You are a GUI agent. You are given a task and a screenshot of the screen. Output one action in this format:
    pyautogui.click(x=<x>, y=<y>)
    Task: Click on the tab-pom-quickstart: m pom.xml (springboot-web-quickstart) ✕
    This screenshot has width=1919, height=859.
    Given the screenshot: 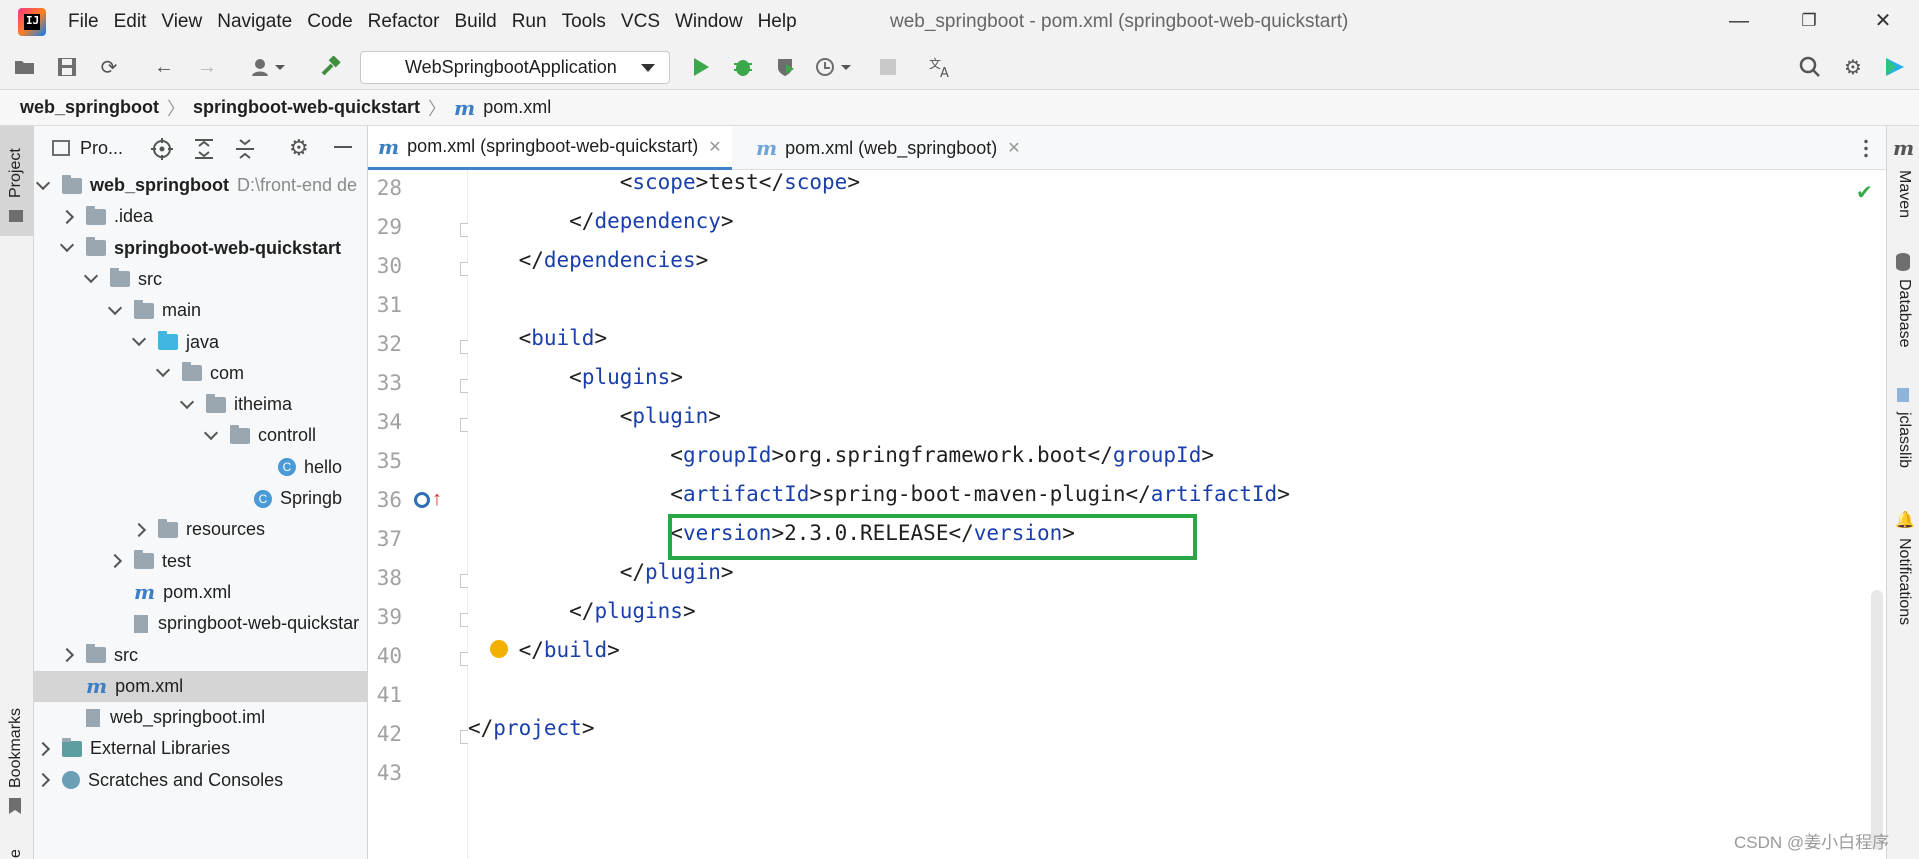 What is the action you would take?
    pyautogui.click(x=550, y=148)
    